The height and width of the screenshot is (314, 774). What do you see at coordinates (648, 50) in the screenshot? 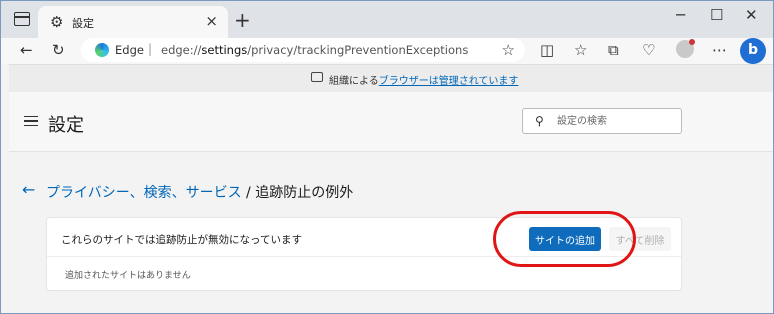
I see `browser-essentials-icon: ♡` at bounding box center [648, 50].